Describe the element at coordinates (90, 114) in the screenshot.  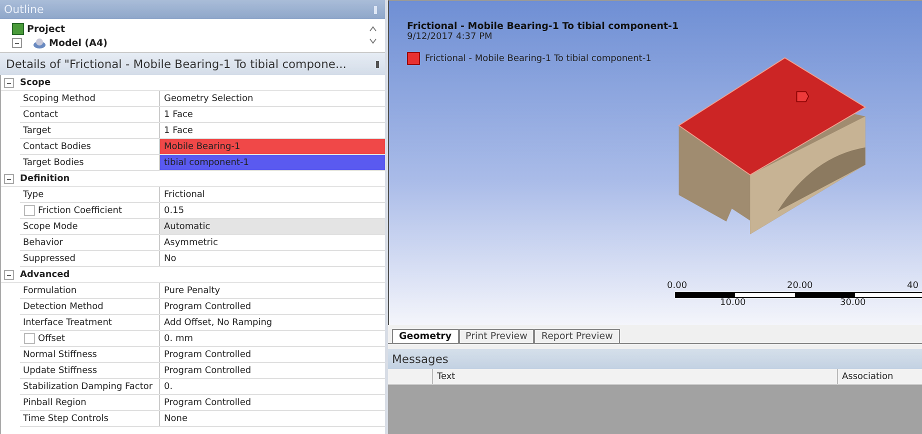
I see `property-name-cell: Contact` at that location.